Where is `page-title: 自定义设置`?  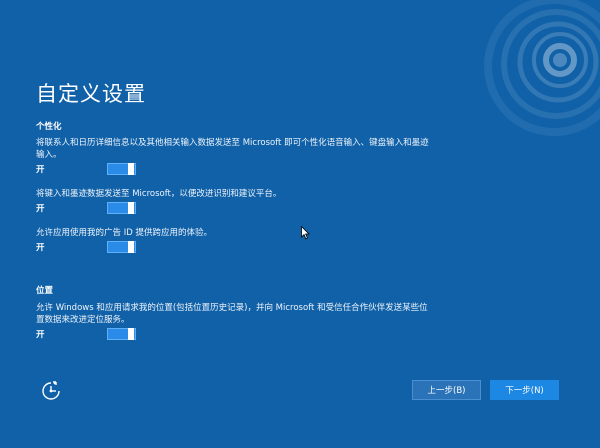
page-title: 自定义设置 is located at coordinates (91, 94).